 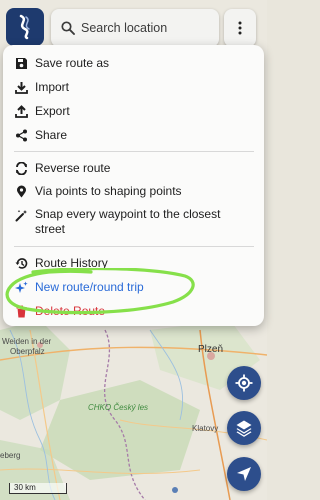 I want to click on save-icon, so click(x=21, y=63).